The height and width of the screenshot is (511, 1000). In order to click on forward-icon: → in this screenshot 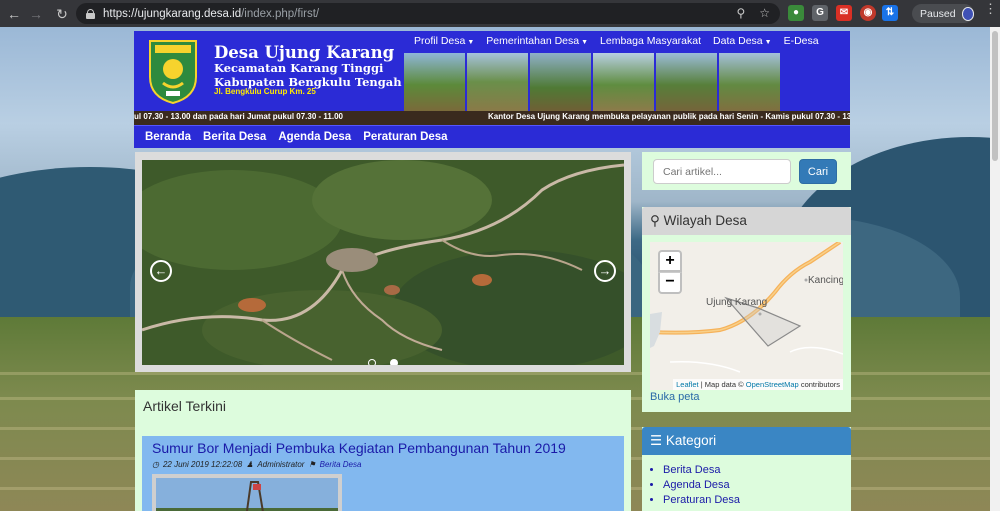, I will do `click(36, 14)`.